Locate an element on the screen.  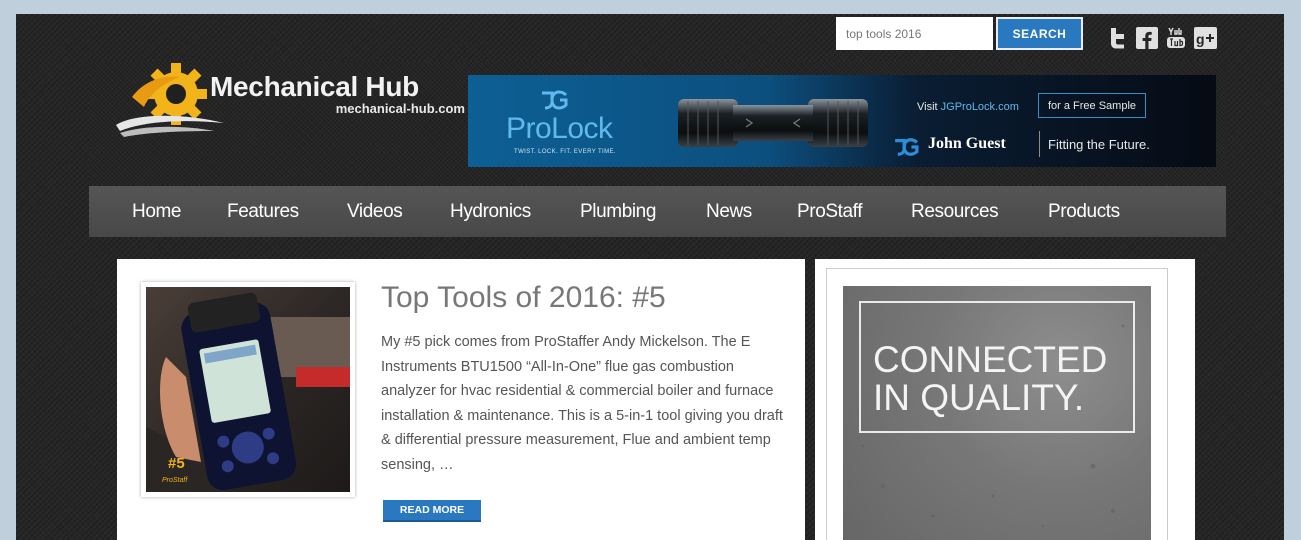
article-thumbnail: #5 ProStaff is located at coordinates (248, 389).